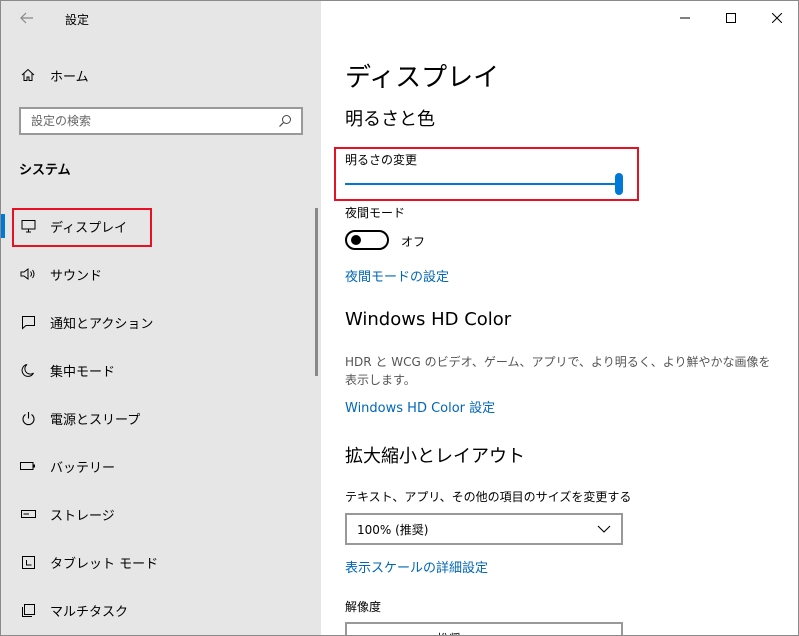 This screenshot has height=636, width=799. Describe the element at coordinates (393, 529) in the screenshot. I see `scale-value: 100% (推奨)` at that location.